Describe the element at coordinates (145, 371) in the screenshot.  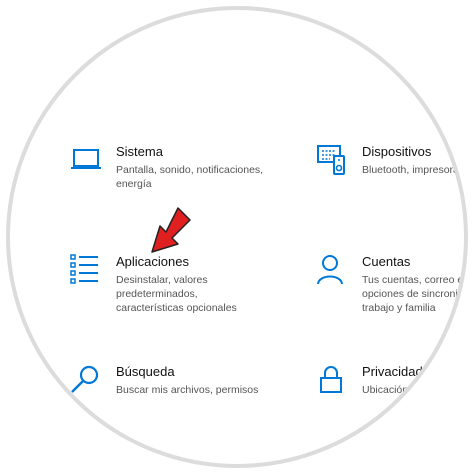
I see `tile-title: Búsqueda` at that location.